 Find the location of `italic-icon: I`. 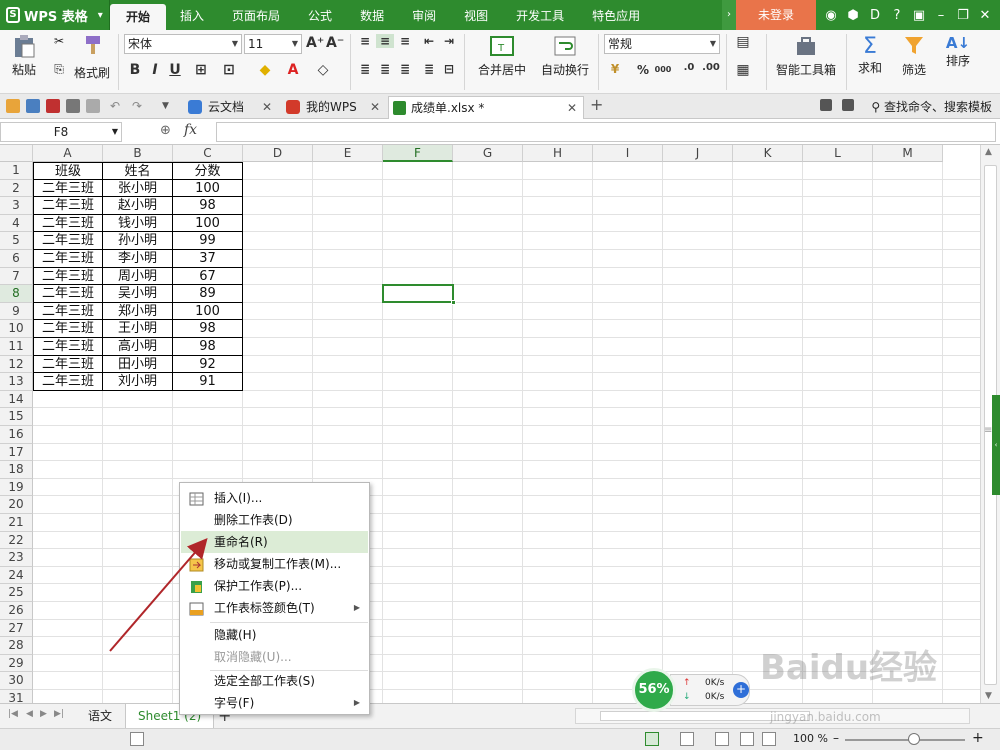

italic-icon: I is located at coordinates (155, 70).